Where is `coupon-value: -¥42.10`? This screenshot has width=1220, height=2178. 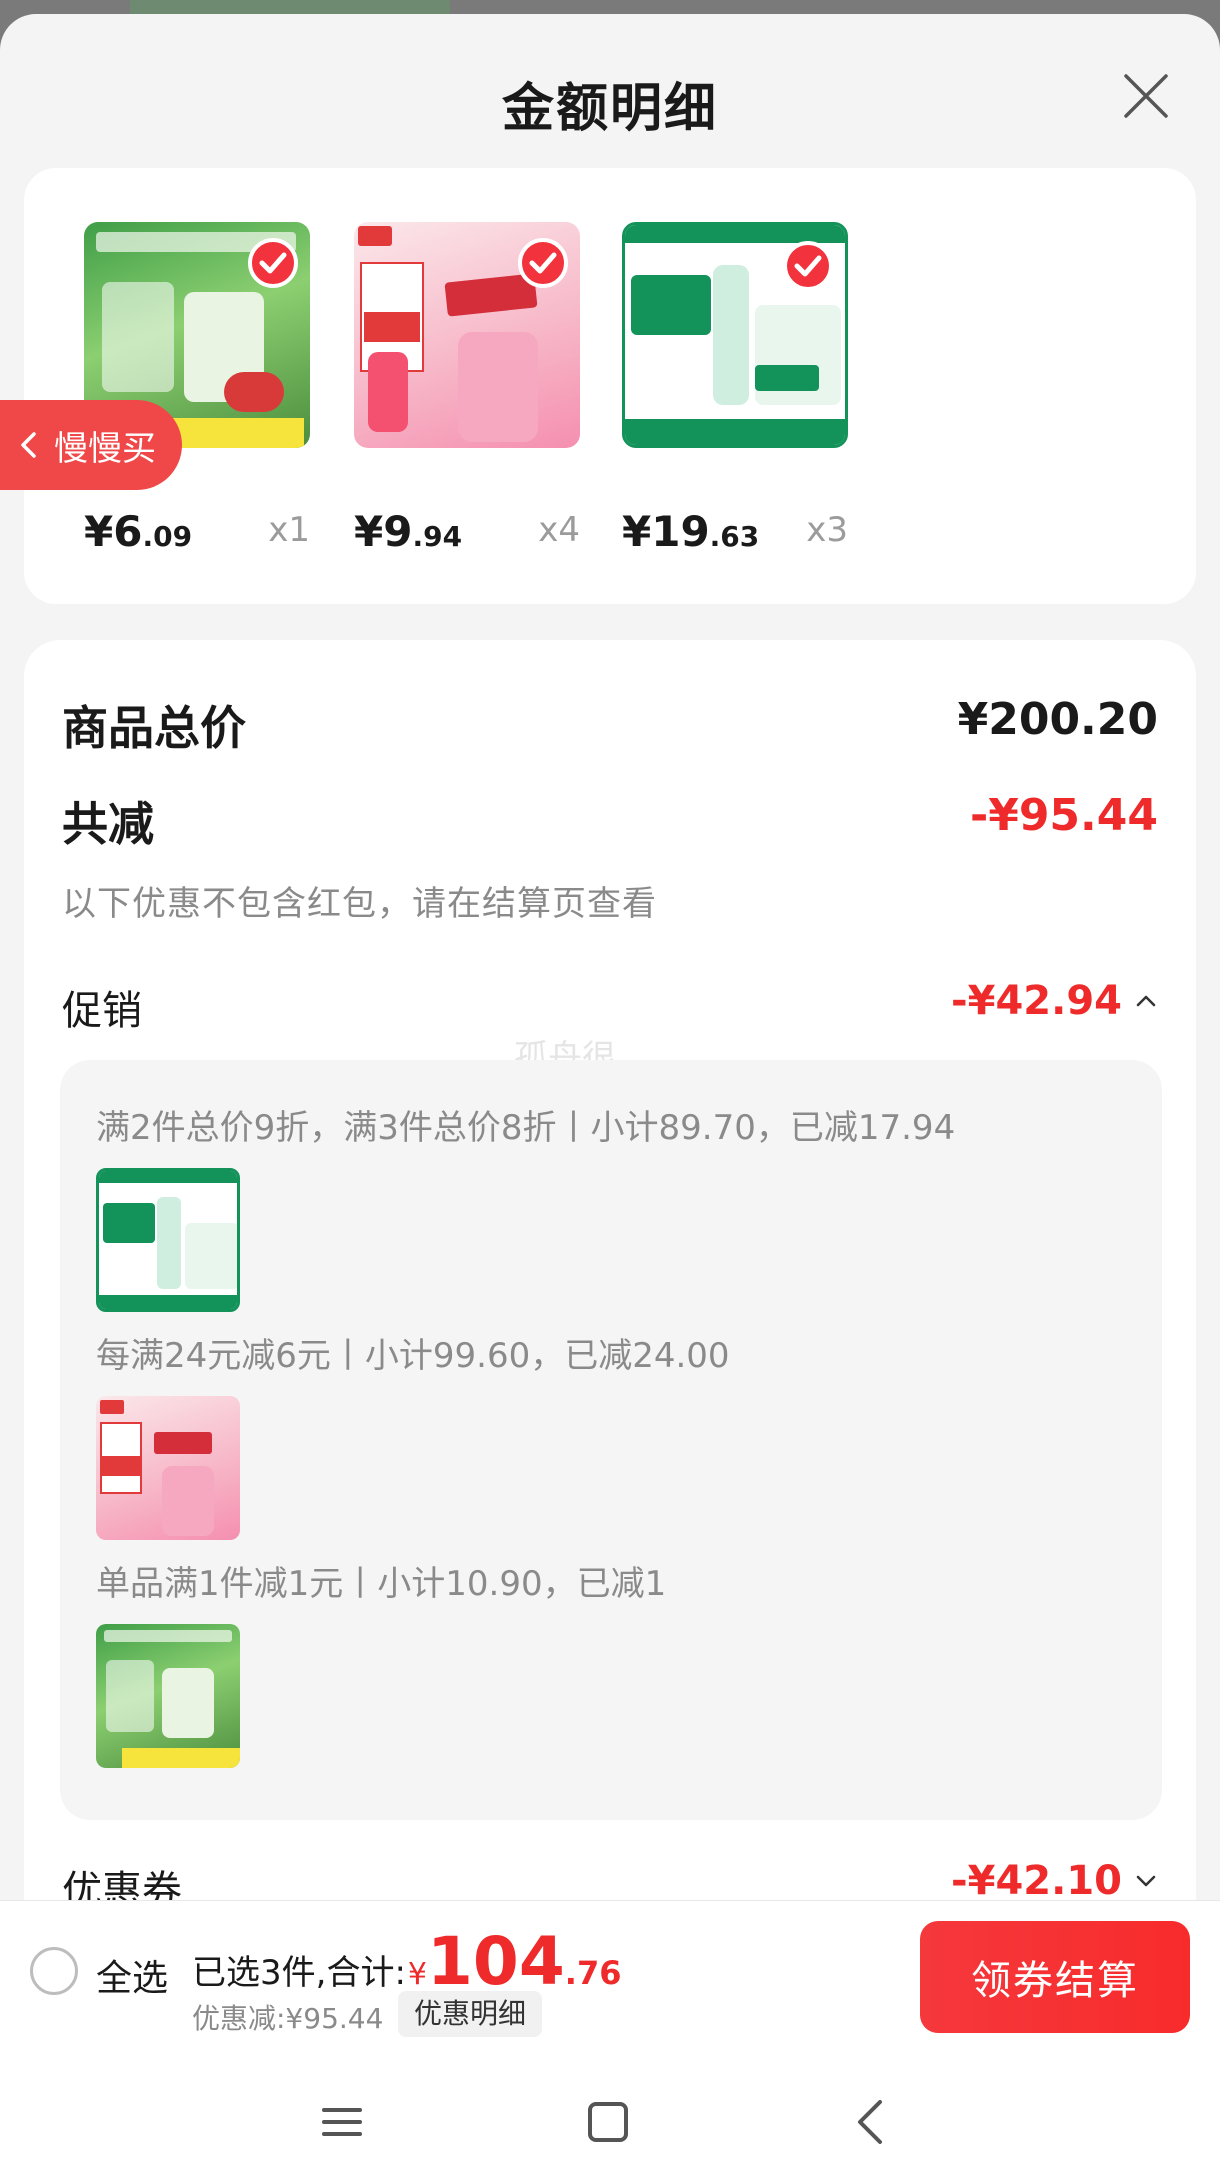 coupon-value: -¥42.10 is located at coordinates (1036, 1881).